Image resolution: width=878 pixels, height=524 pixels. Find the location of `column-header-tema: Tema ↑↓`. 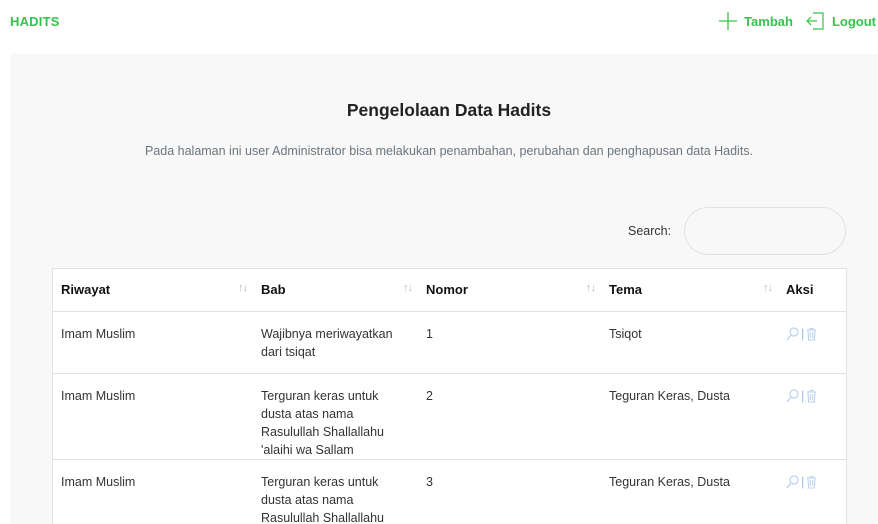

column-header-tema: Tema ↑↓ is located at coordinates (689, 290).